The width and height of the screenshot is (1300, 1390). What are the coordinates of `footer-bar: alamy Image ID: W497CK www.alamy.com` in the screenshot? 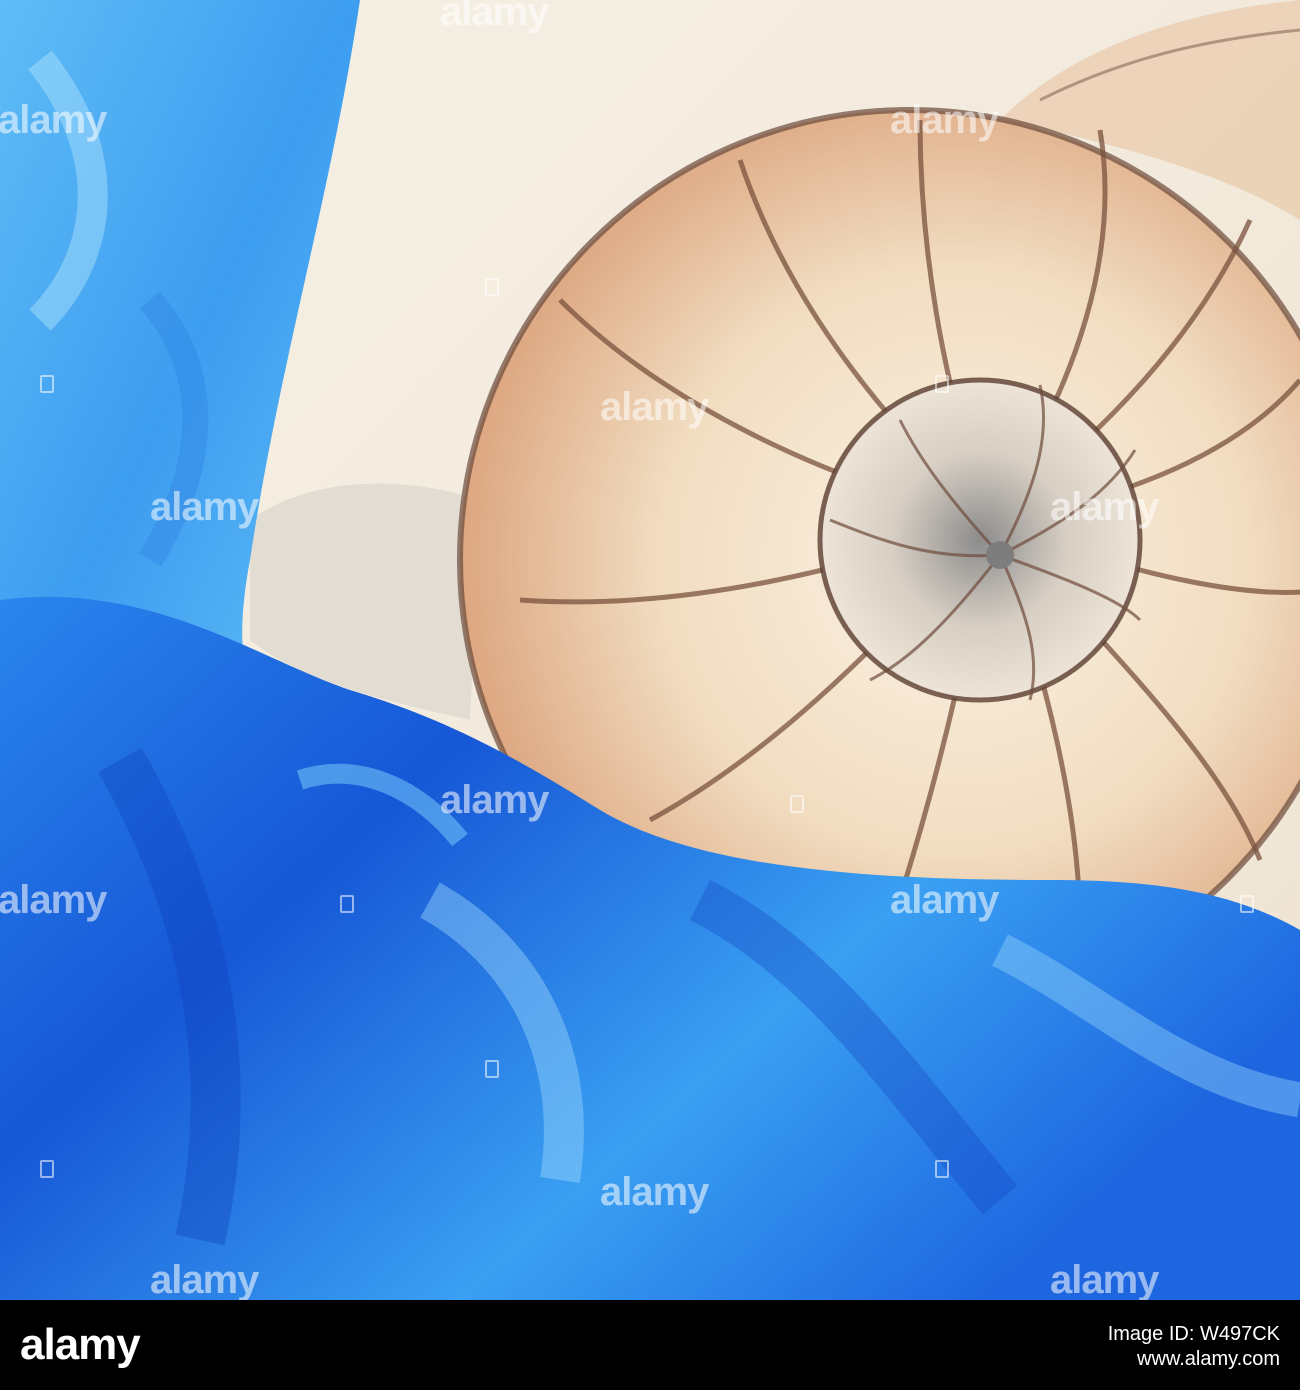 It's located at (650, 1345).